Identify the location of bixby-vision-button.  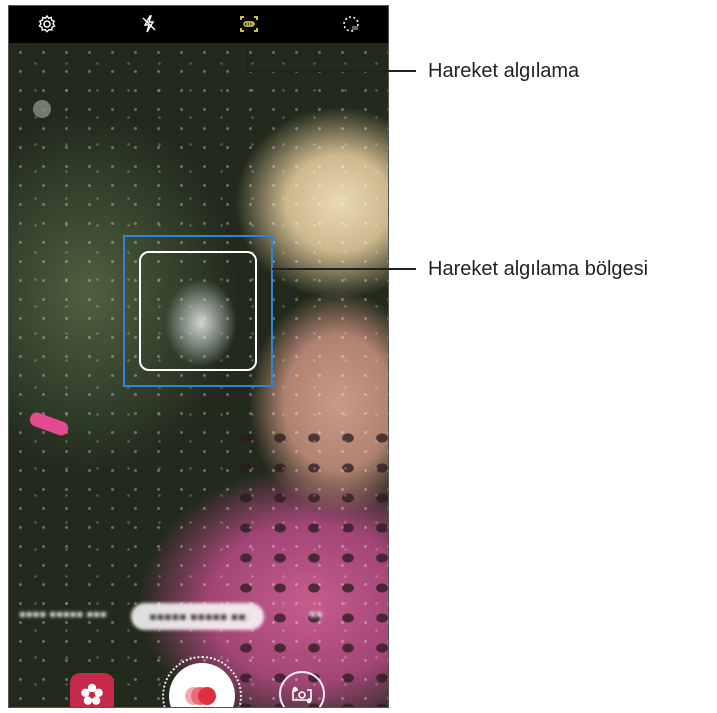
(92, 690).